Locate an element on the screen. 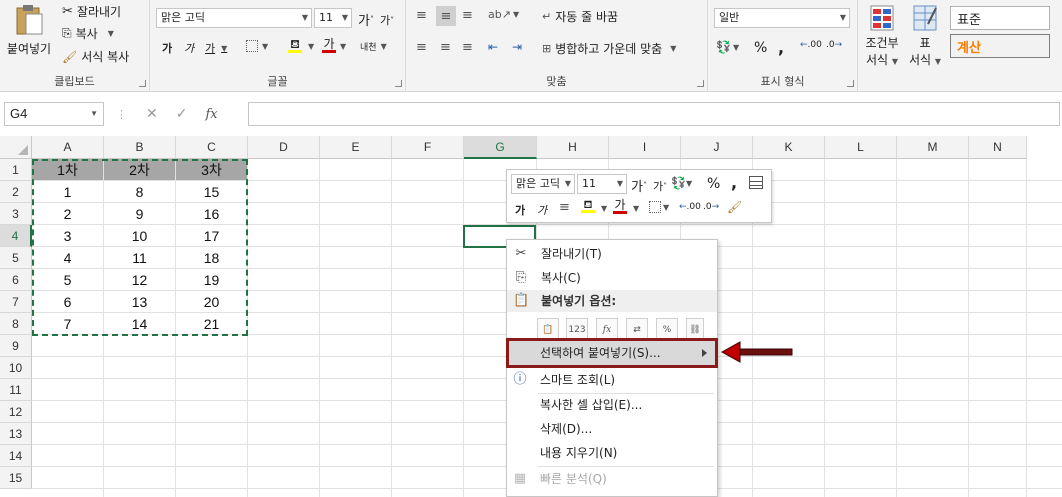 This screenshot has width=1062, height=497. data-cell: 21 is located at coordinates (211, 323).